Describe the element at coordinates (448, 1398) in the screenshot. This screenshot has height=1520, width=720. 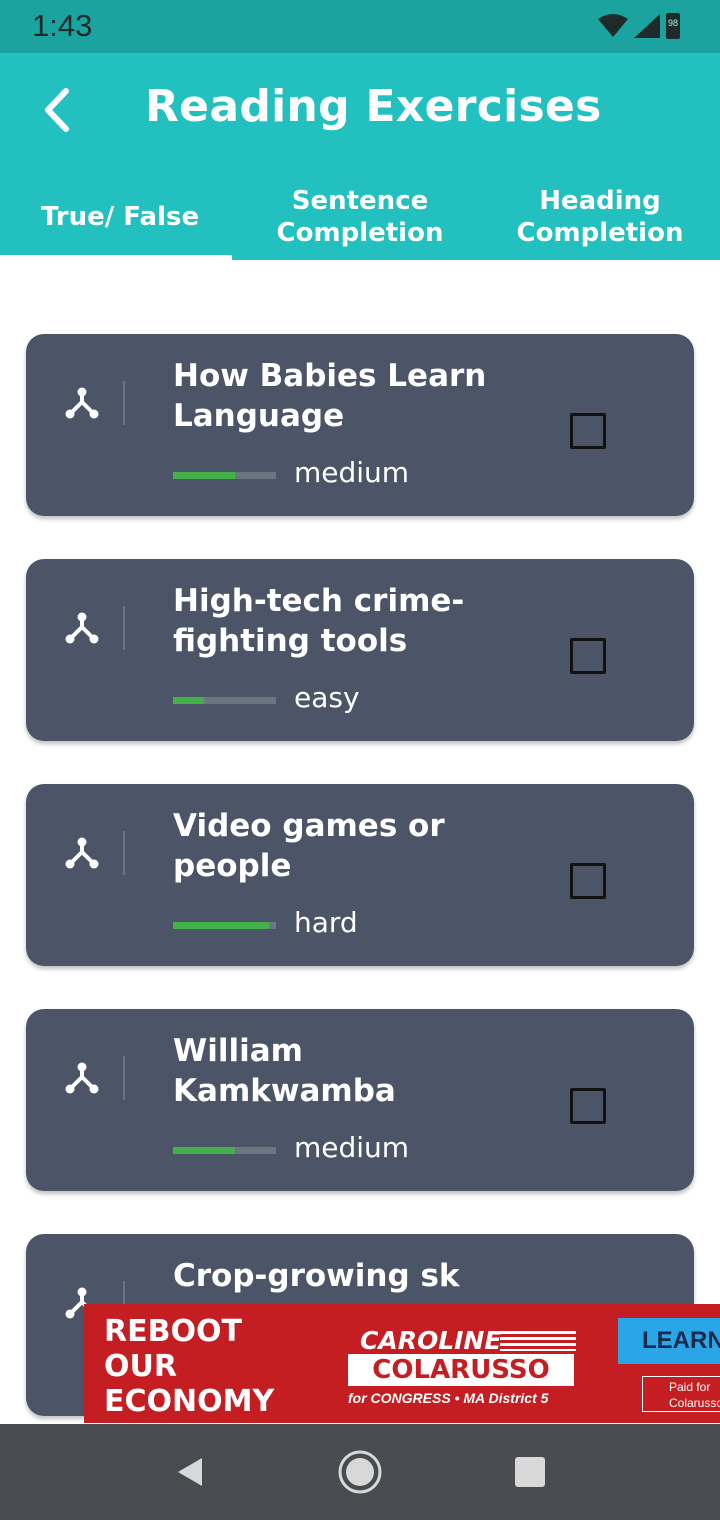
I see `ad-brand-sub: for CONGRESS • MA District 5` at that location.